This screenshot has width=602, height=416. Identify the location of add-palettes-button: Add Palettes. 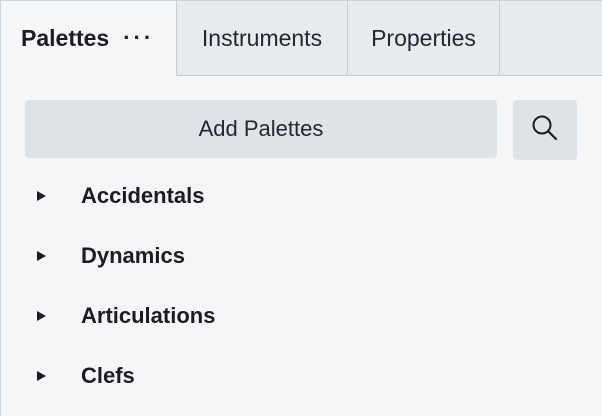
(261, 129).